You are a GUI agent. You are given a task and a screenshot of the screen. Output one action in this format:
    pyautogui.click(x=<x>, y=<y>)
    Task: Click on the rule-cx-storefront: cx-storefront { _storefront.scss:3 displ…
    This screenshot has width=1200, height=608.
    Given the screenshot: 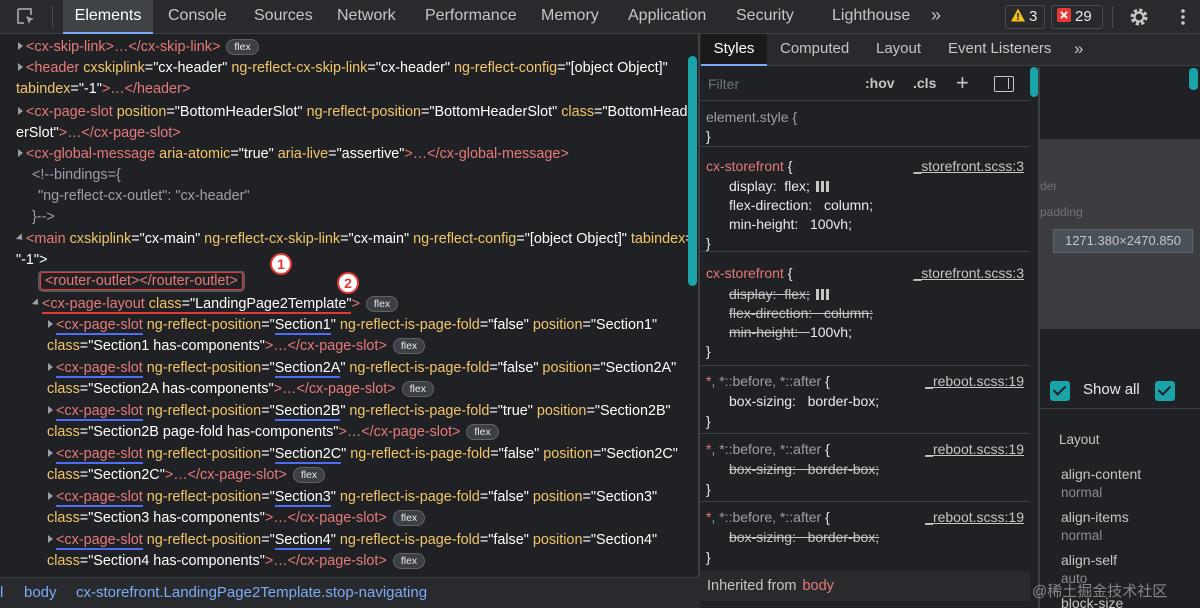 What is the action you would take?
    pyautogui.click(x=865, y=199)
    